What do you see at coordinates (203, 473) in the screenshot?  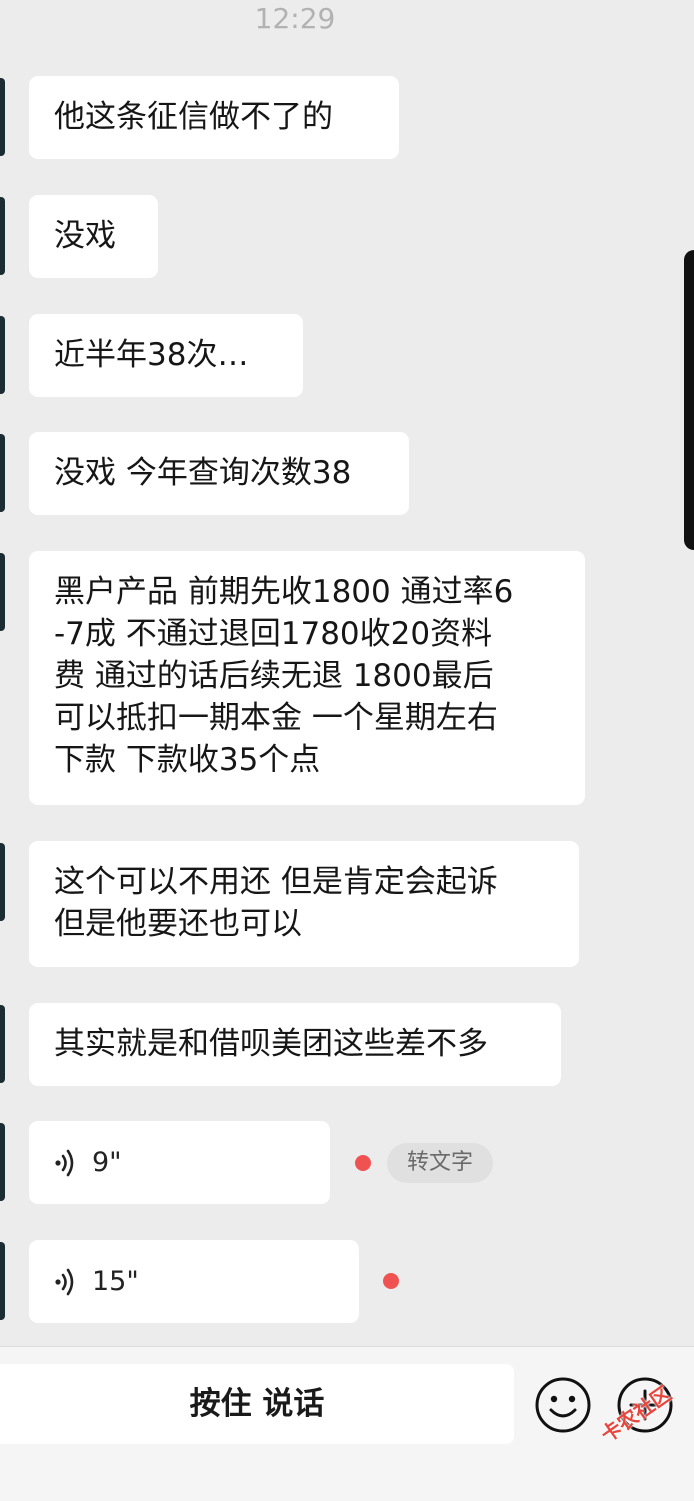 I see `message-text: 没戏 今年查询次数38` at bounding box center [203, 473].